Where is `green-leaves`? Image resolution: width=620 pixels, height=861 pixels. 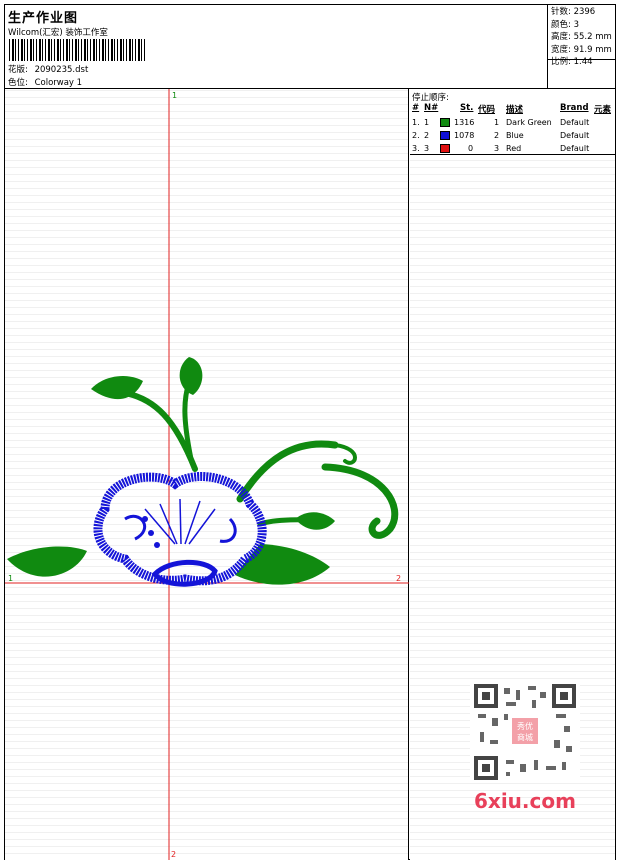
green-leaves is located at coordinates (171, 471).